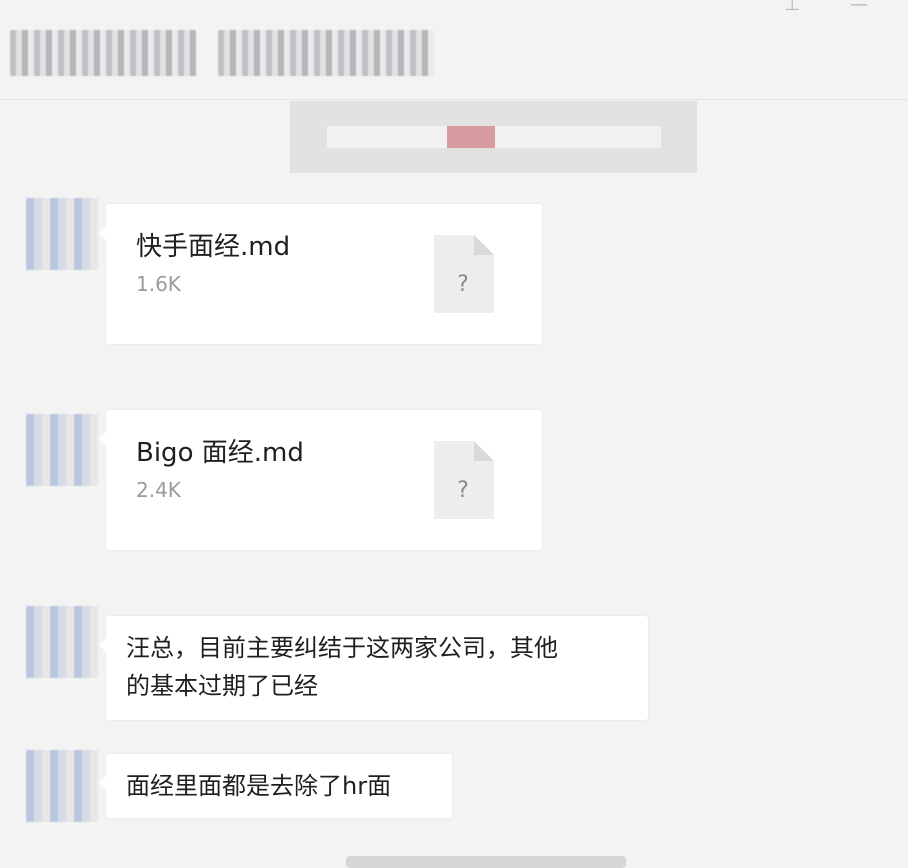  What do you see at coordinates (792, 7) in the screenshot?
I see `pin-icon: ⊥` at bounding box center [792, 7].